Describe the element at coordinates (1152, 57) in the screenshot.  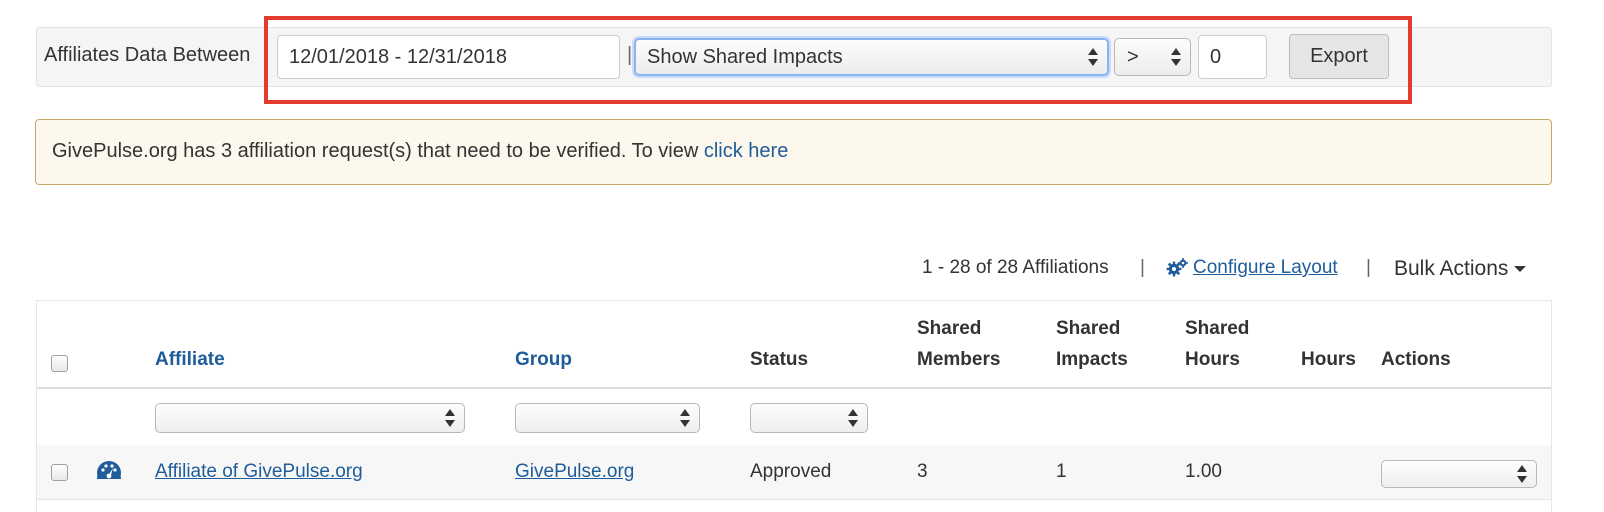
I see `operator-select: >` at that location.